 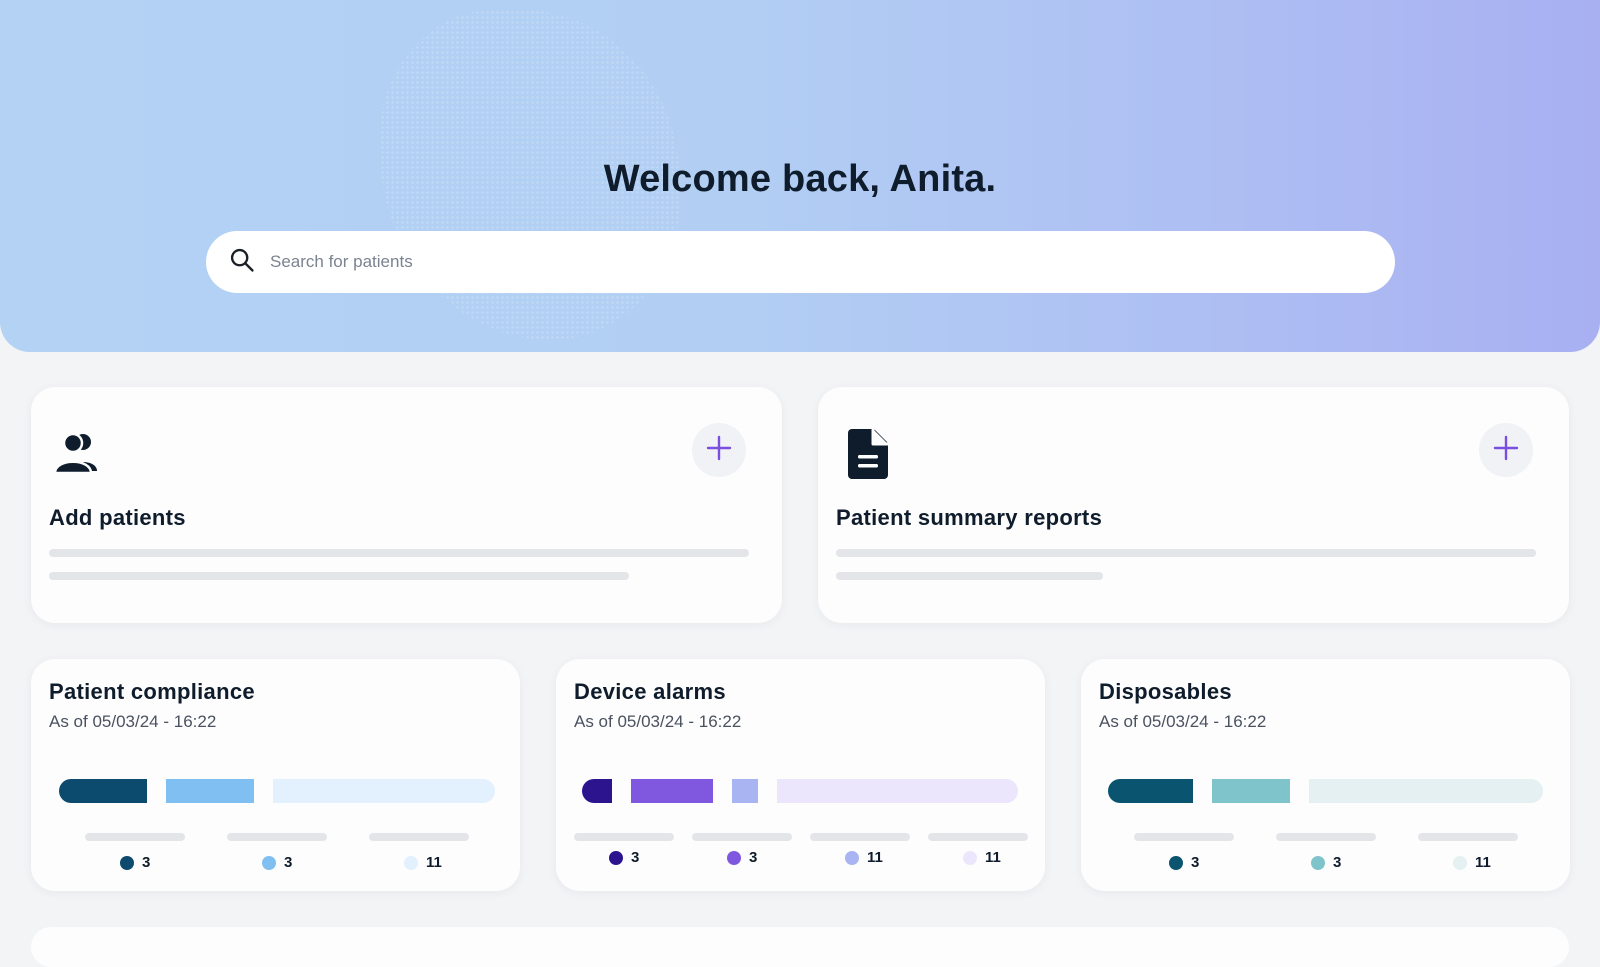 What do you see at coordinates (117, 517) in the screenshot?
I see `card-title: Add patients` at bounding box center [117, 517].